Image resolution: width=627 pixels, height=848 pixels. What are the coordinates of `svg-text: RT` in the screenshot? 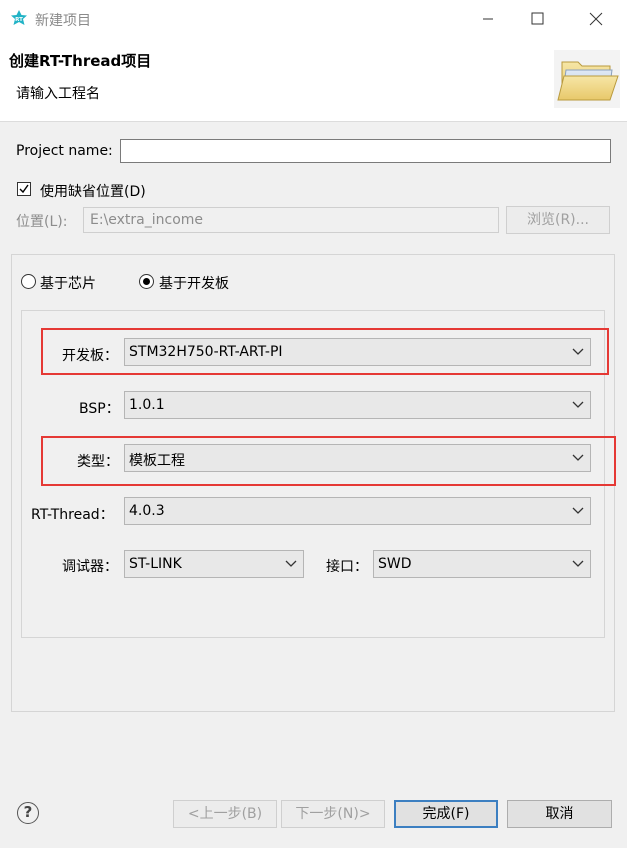 It's located at (19, 20).